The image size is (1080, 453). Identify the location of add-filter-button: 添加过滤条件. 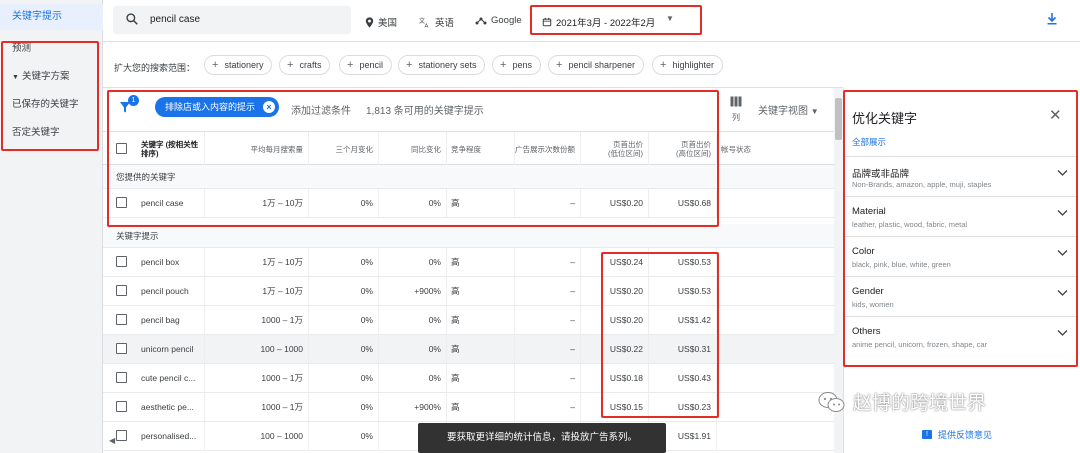
(321, 109).